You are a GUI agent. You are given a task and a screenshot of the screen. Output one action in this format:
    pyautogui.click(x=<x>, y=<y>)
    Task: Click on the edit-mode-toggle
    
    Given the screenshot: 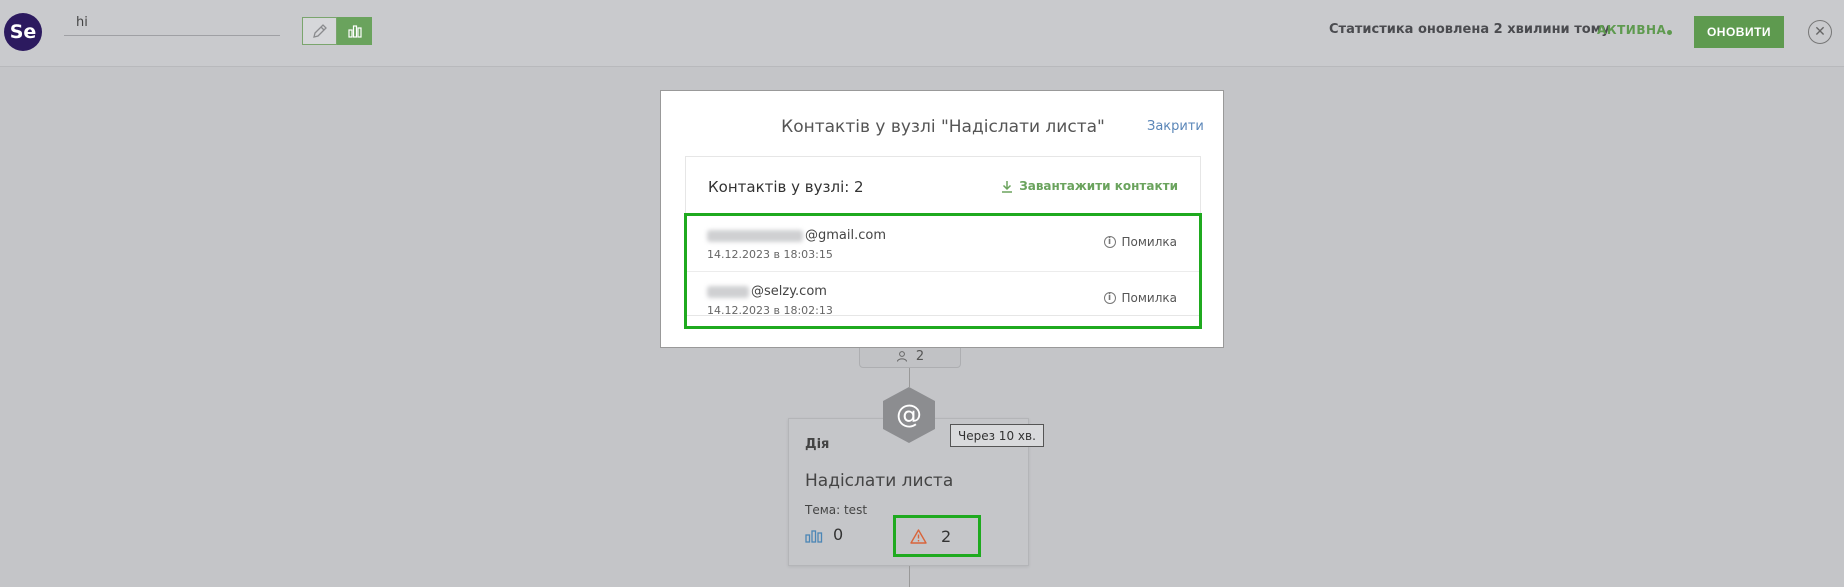 What is the action you would take?
    pyautogui.click(x=319, y=31)
    